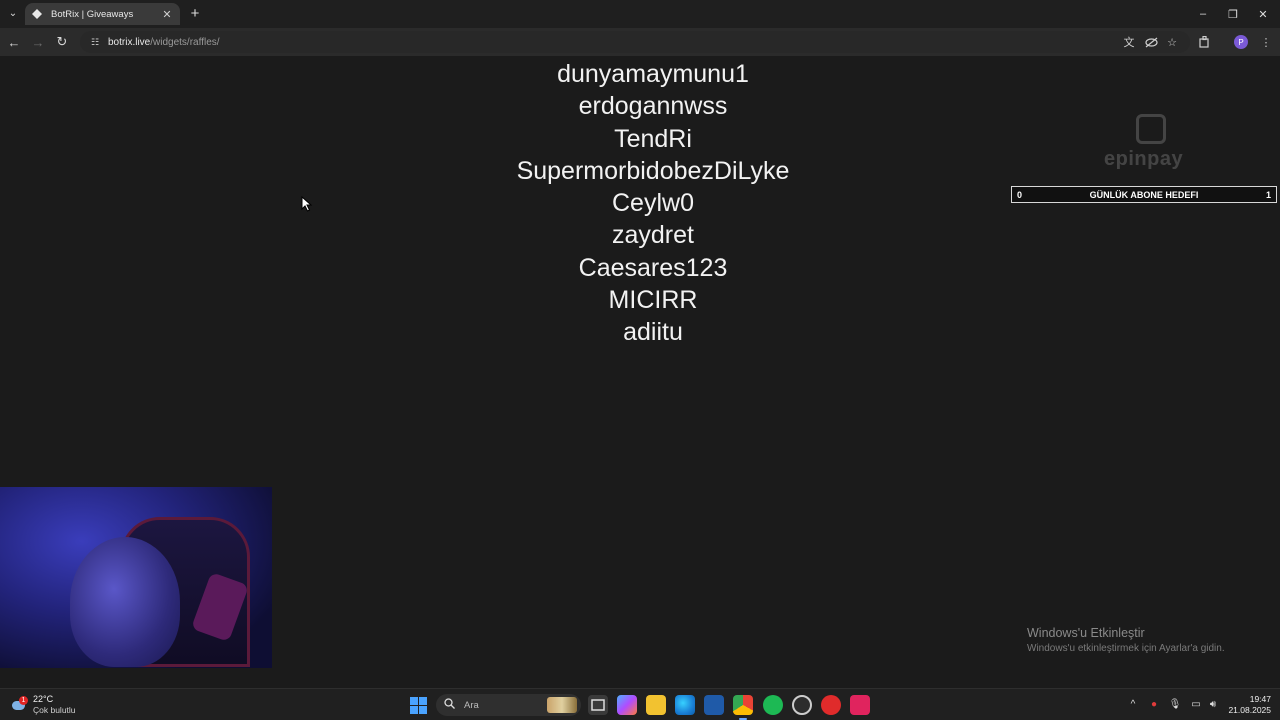  Describe the element at coordinates (1144, 159) in the screenshot. I see `epinpay-logo-text: epinpay` at that location.